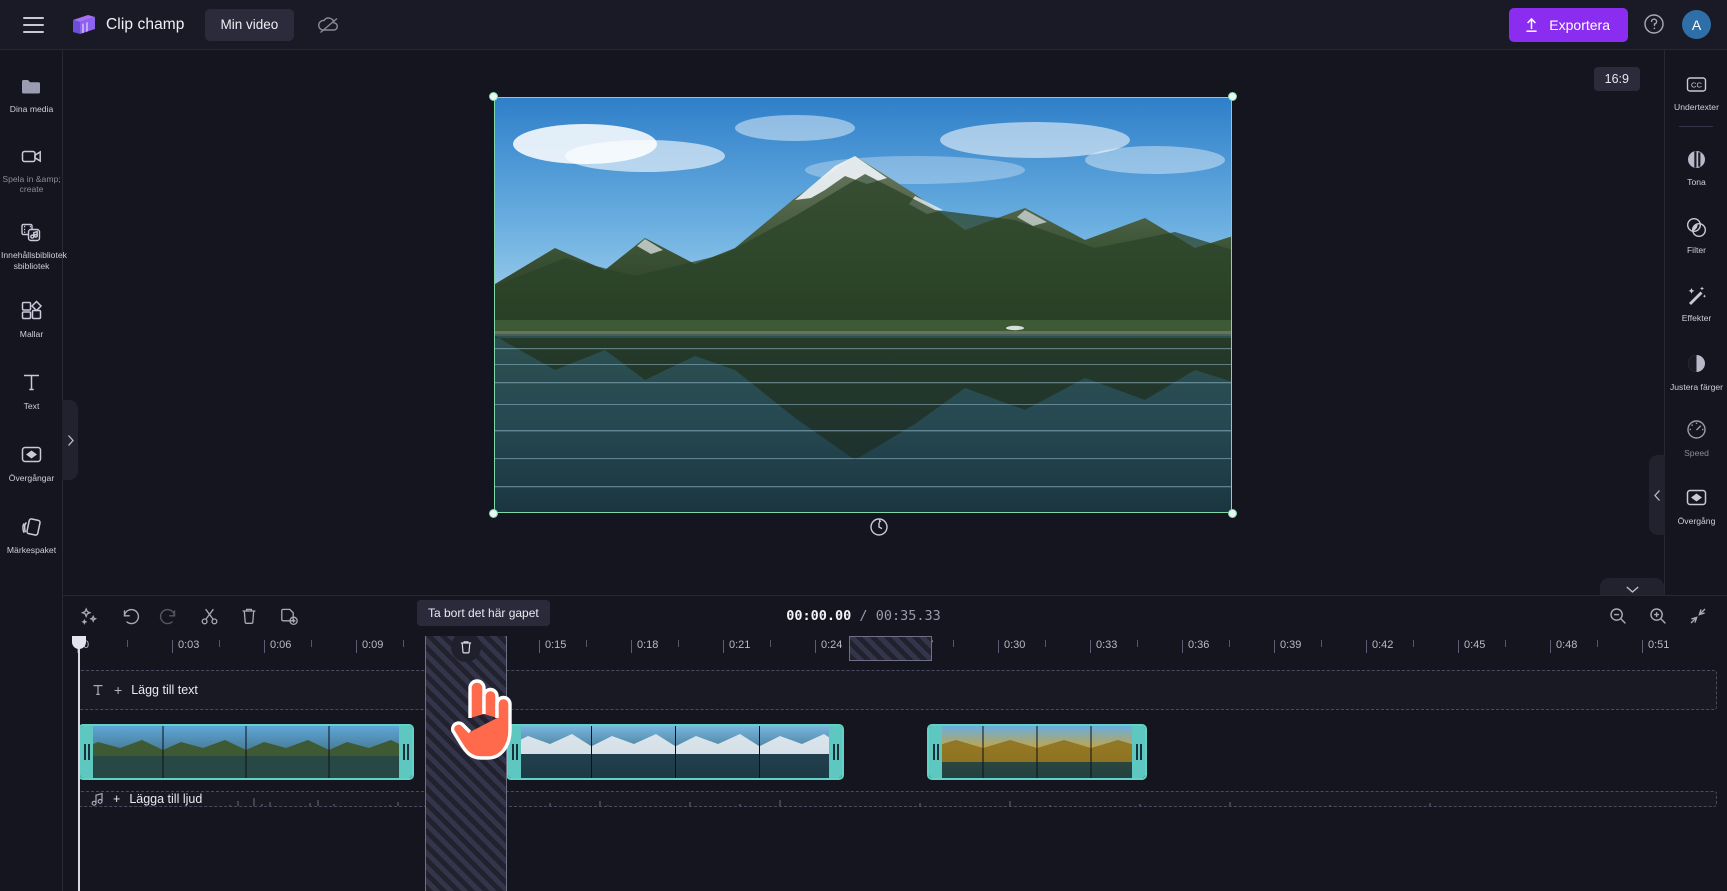 Image resolution: width=1727 pixels, height=891 pixels. Describe the element at coordinates (249, 24) in the screenshot. I see `project-title-tab: Min video` at that location.